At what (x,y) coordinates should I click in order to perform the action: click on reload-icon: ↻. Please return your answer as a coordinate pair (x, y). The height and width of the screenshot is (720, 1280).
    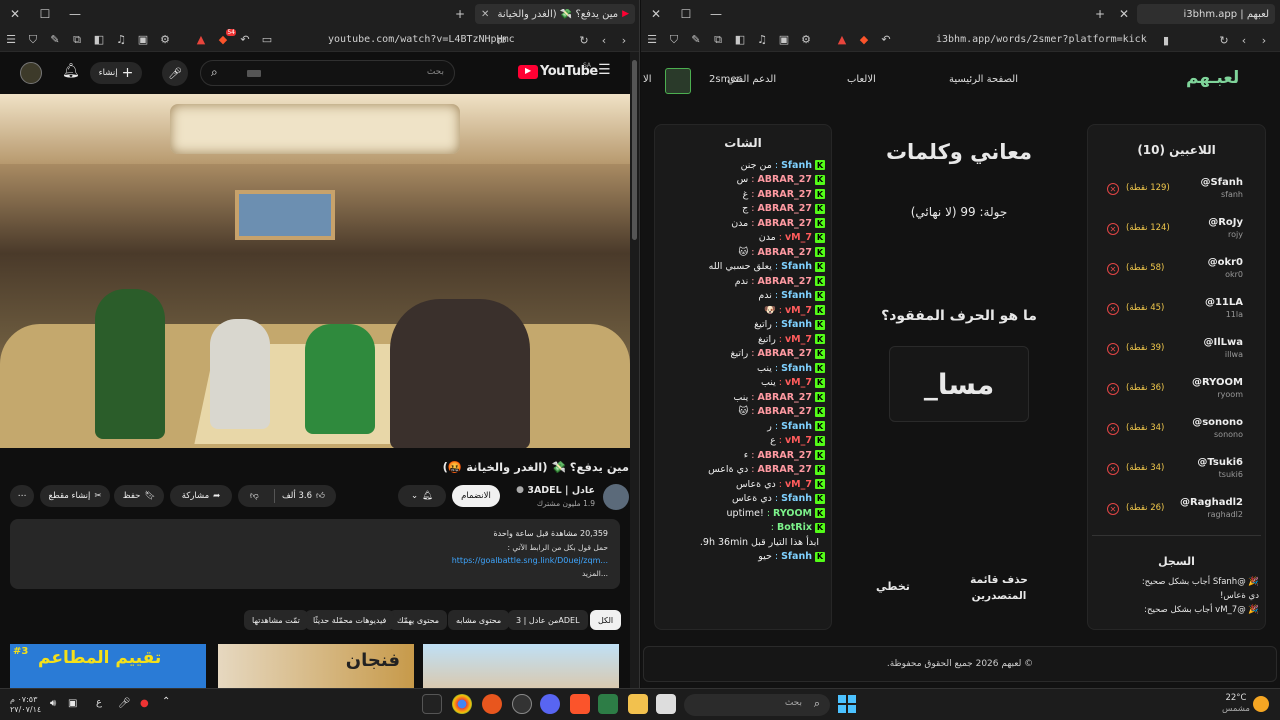
    Looking at the image, I should click on (1224, 40).